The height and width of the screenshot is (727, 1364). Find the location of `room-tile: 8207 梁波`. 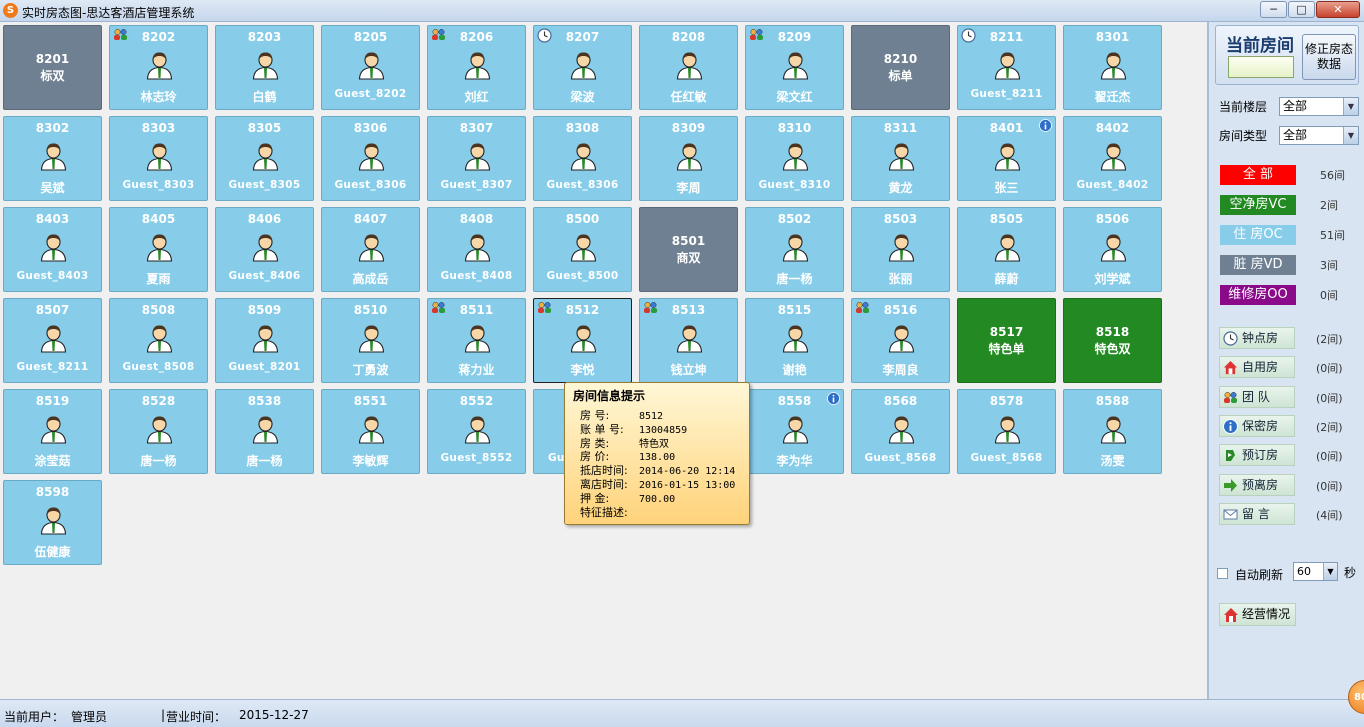

room-tile: 8207 梁波 is located at coordinates (582, 67).